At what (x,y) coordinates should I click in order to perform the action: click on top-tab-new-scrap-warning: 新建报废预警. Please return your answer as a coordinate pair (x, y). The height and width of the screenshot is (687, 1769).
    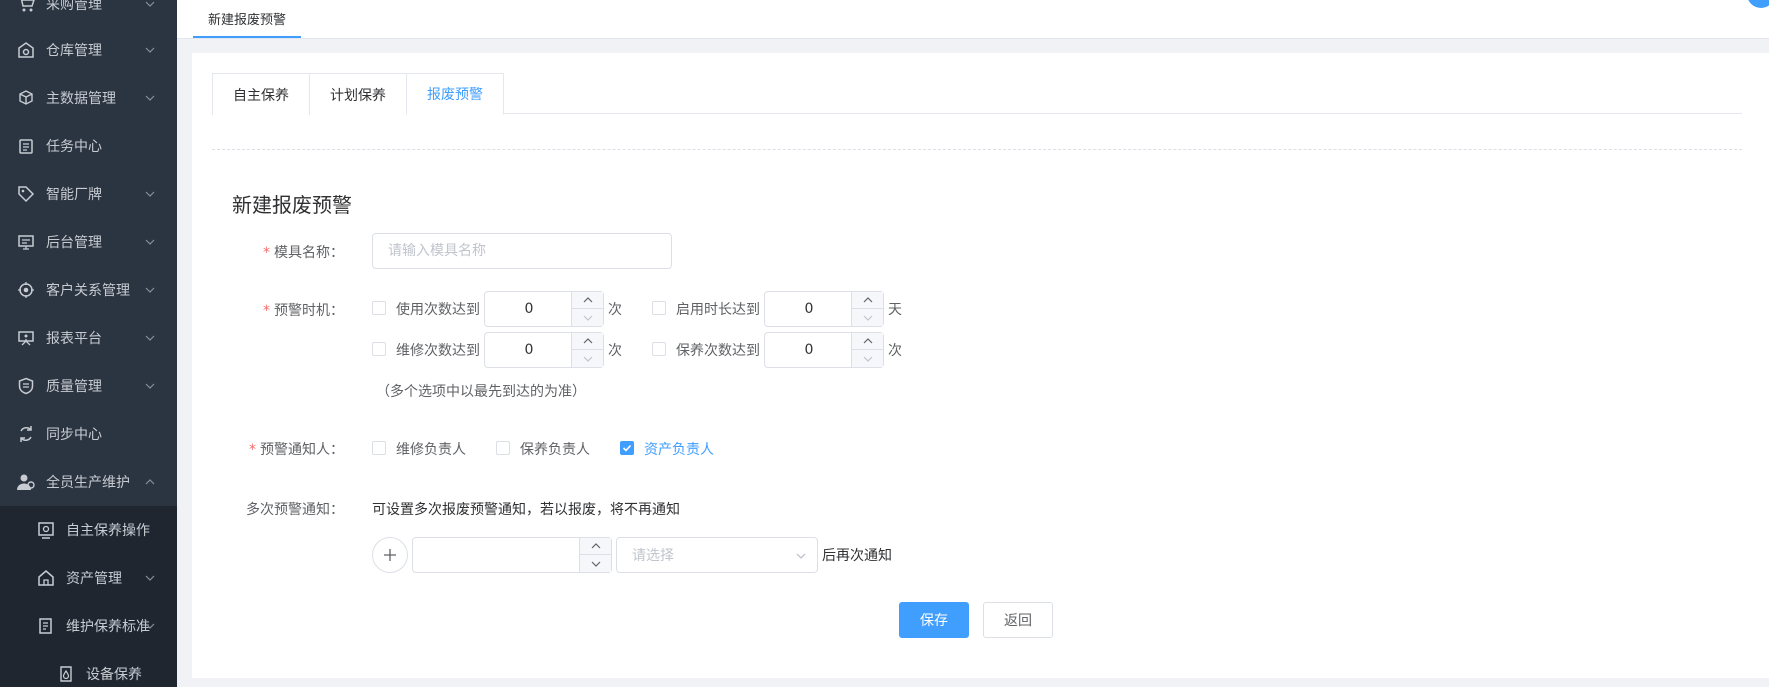
    Looking at the image, I should click on (247, 19).